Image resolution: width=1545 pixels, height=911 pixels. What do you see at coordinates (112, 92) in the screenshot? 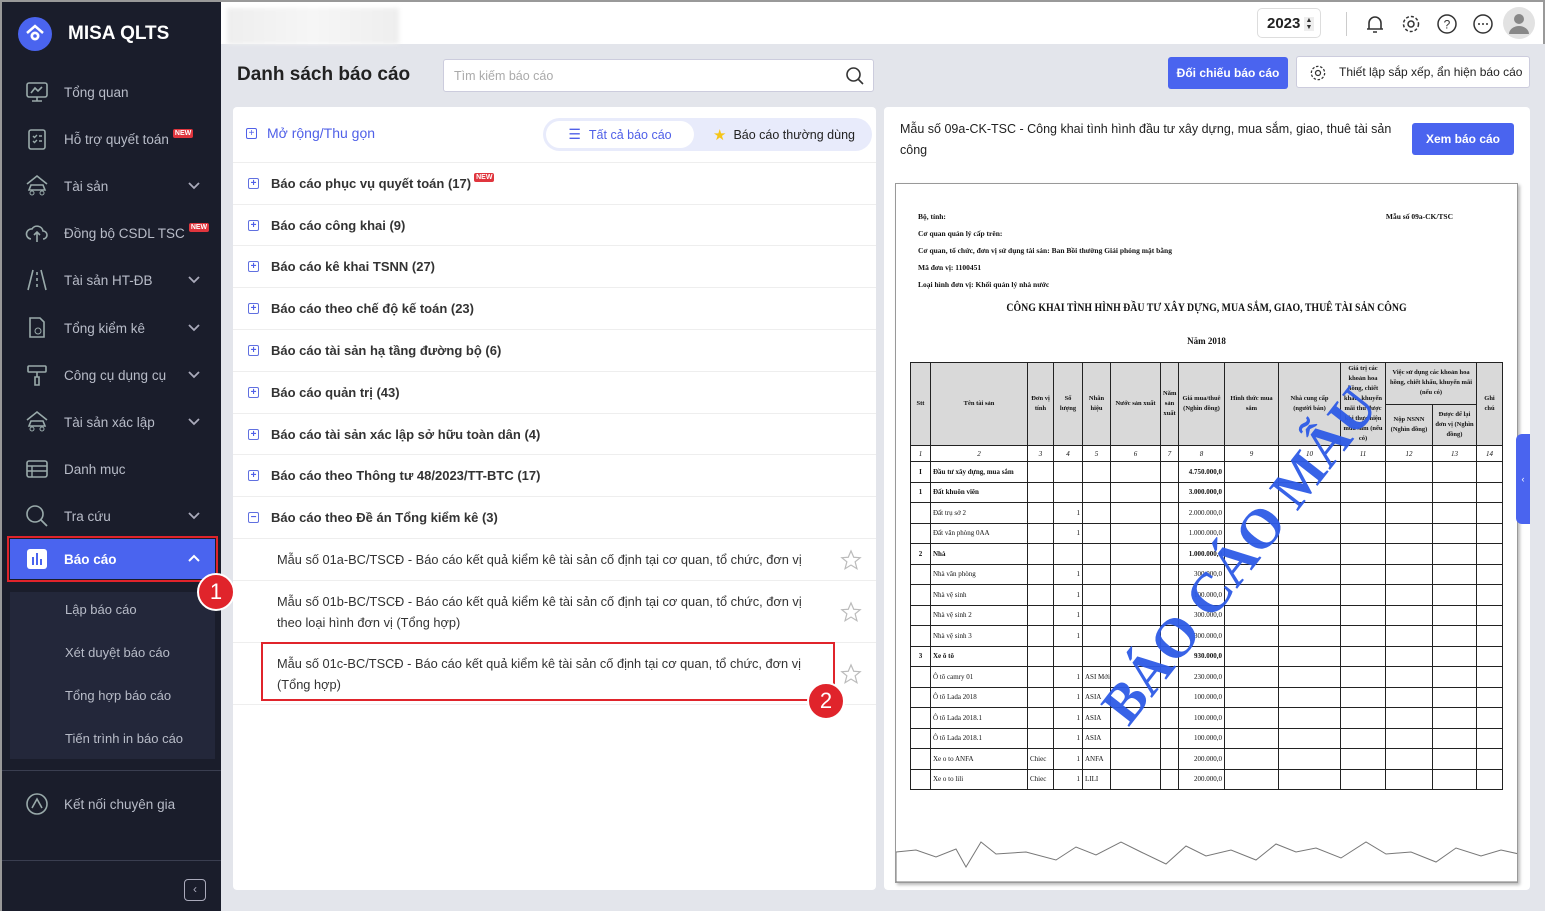
I see `sidebar-item-tong-quan: Tổng quan` at bounding box center [112, 92].